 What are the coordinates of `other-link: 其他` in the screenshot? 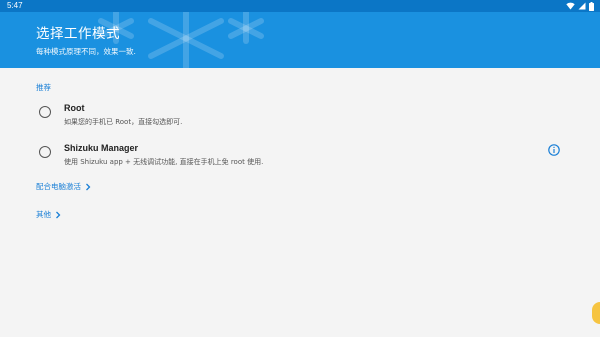 It's located at (48, 214).